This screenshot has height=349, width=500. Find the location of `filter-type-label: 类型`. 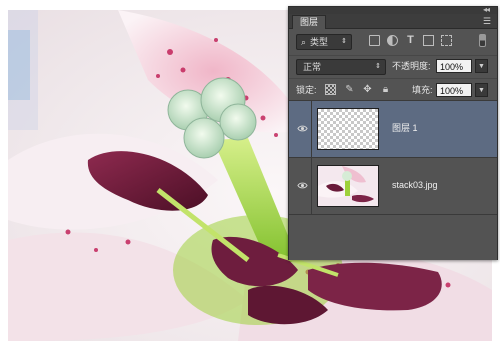

filter-type-label: 类型 is located at coordinates (319, 42).